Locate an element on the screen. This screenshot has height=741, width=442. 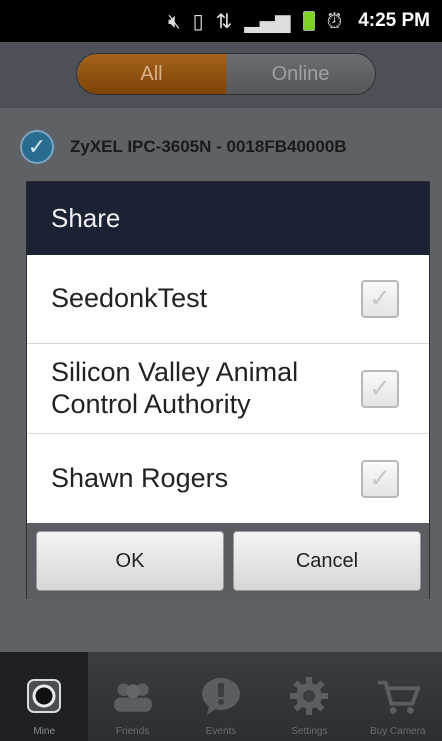
events-icon is located at coordinates (221, 696).